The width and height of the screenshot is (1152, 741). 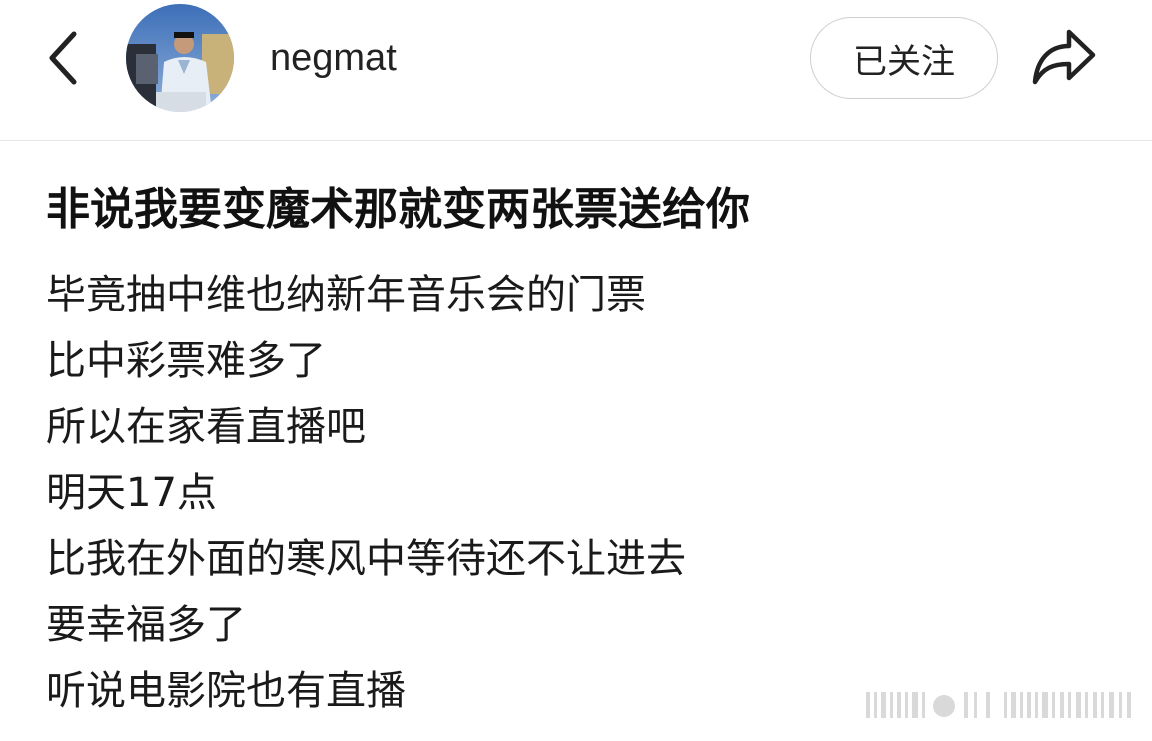 What do you see at coordinates (206, 427) in the screenshot?
I see `post-line: 所以在家看直播吧` at bounding box center [206, 427].